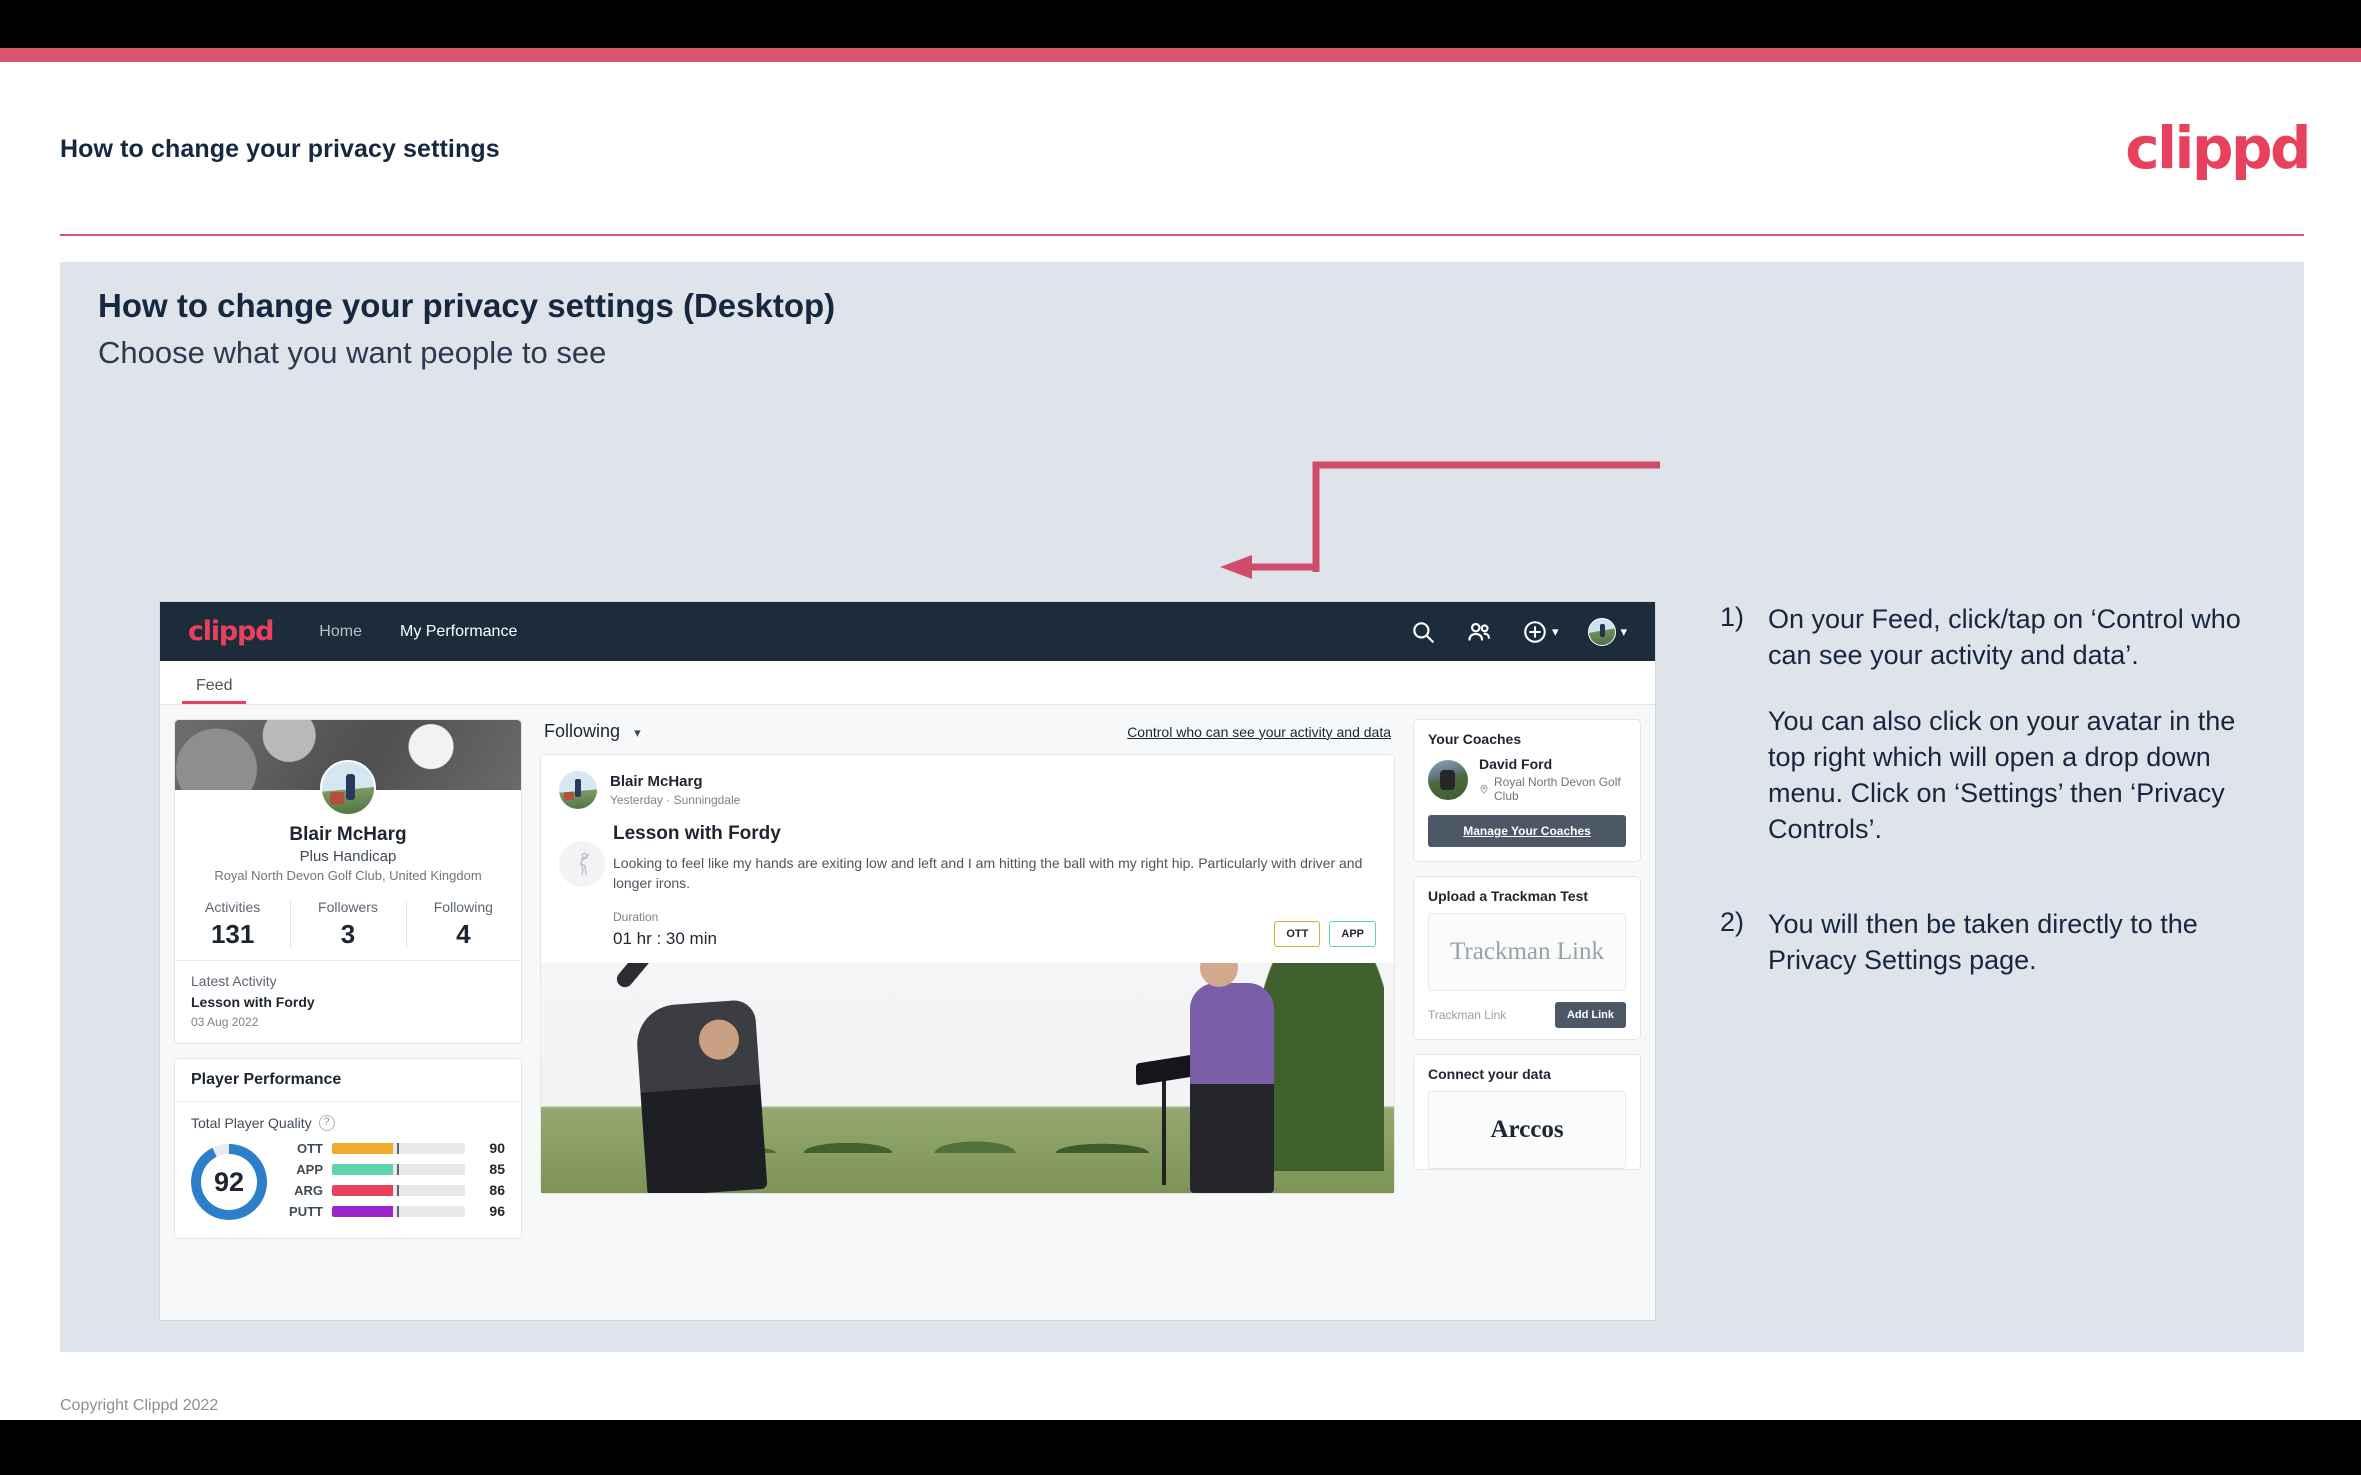  What do you see at coordinates (1557, 789) in the screenshot?
I see `coach-club-name: Royal North Devon Golf Club` at bounding box center [1557, 789].